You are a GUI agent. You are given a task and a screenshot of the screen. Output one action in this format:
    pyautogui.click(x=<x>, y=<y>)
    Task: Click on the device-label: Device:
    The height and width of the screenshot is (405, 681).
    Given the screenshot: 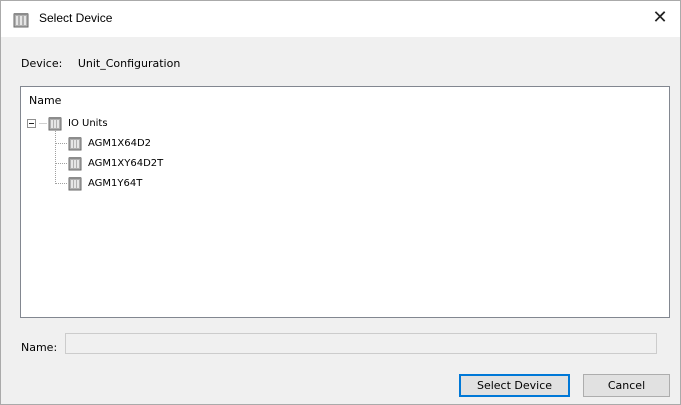 What is the action you would take?
    pyautogui.click(x=42, y=63)
    